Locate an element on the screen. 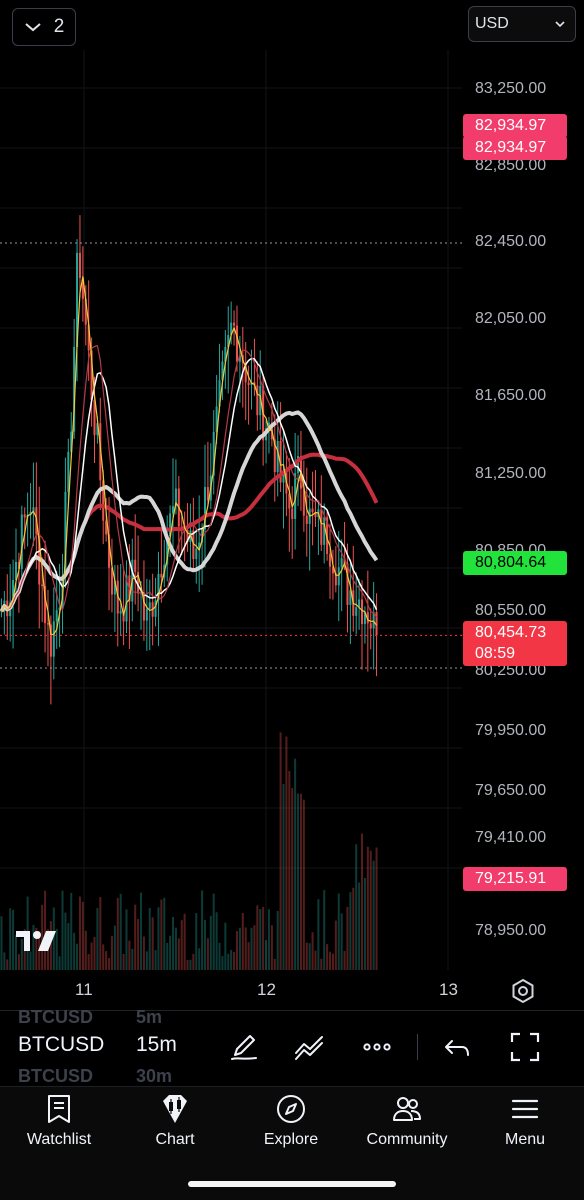 This screenshot has width=584, height=1200. indicators-icon is located at coordinates (310, 1047).